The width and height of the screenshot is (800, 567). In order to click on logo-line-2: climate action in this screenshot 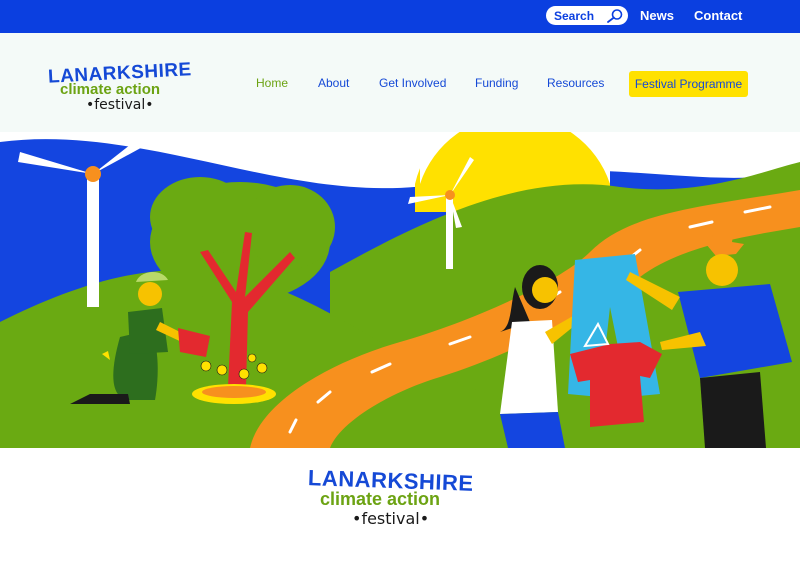, I will do `click(110, 89)`.